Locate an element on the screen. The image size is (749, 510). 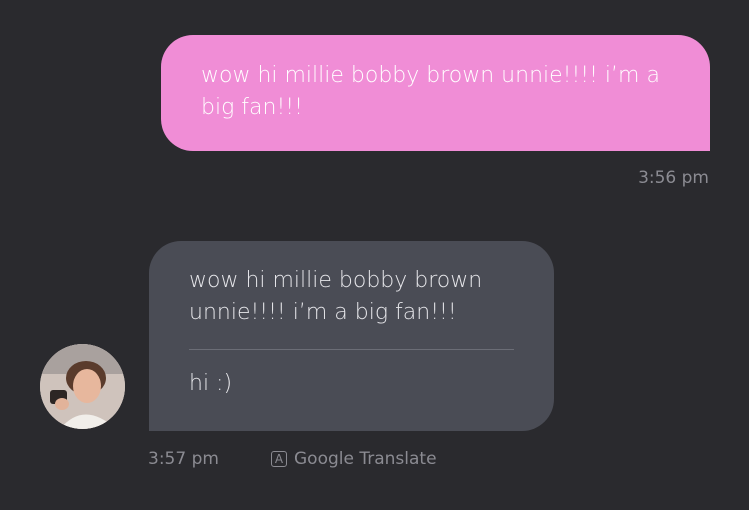
translate-icon: A is located at coordinates (279, 459).